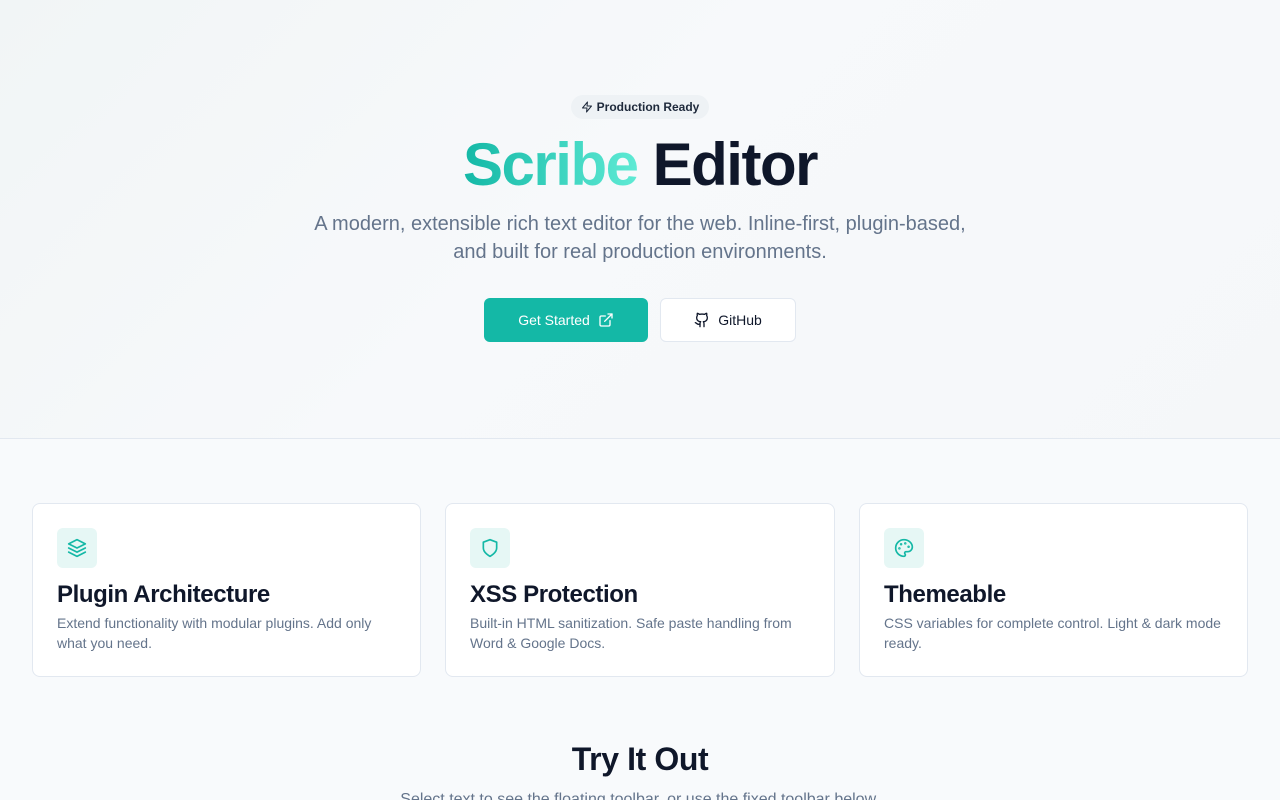  Describe the element at coordinates (648, 107) in the screenshot. I see `badge-label: Production Ready` at that location.